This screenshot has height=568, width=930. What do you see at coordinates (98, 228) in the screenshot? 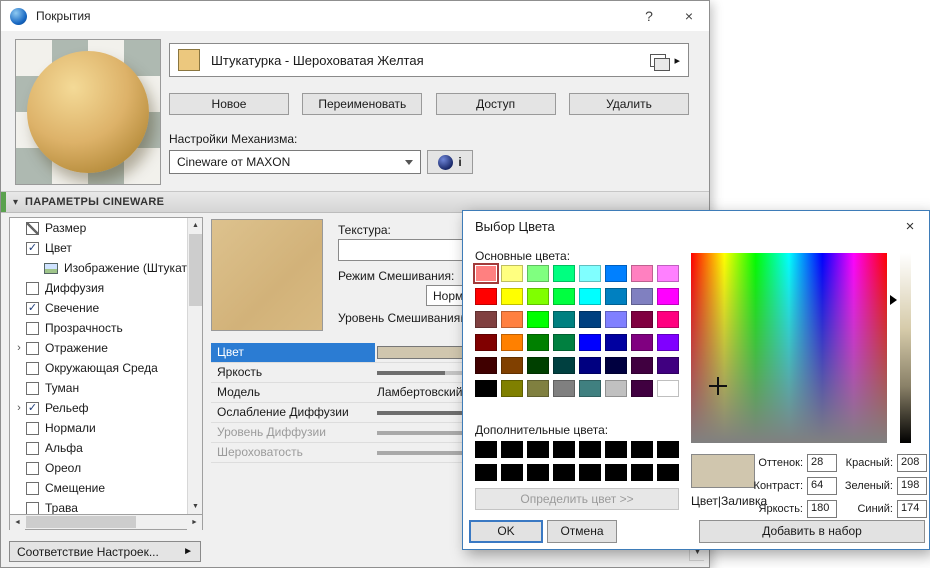
I see `tree-item: Размер` at bounding box center [98, 228].